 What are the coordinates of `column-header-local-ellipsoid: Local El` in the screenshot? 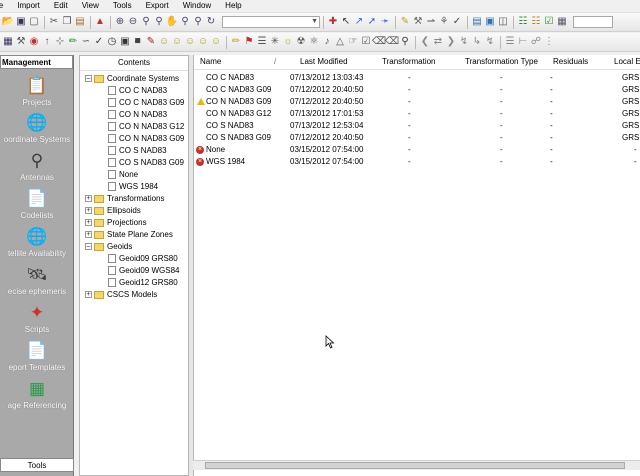 It's located at (627, 62).